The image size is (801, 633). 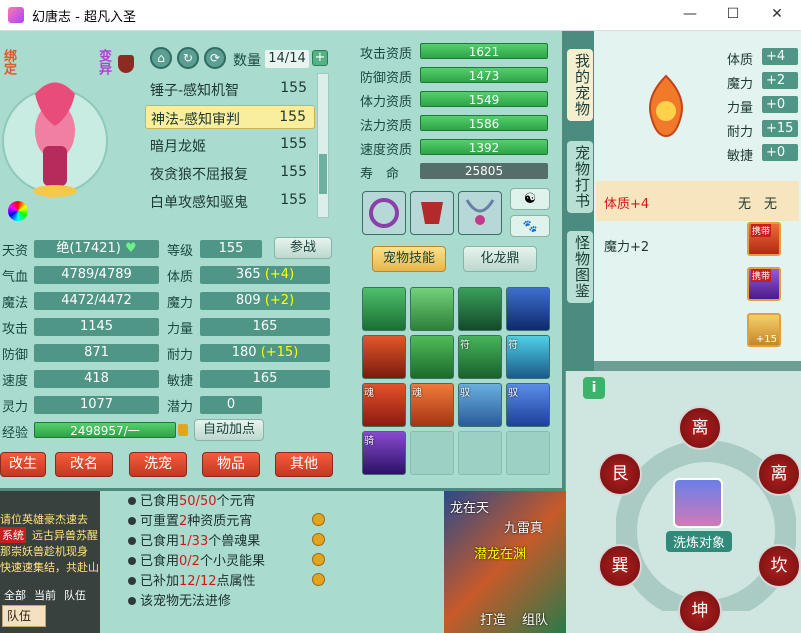 What do you see at coordinates (230, 145) in the screenshot?
I see `list-item: 暗月龙姬 155` at bounding box center [230, 145].